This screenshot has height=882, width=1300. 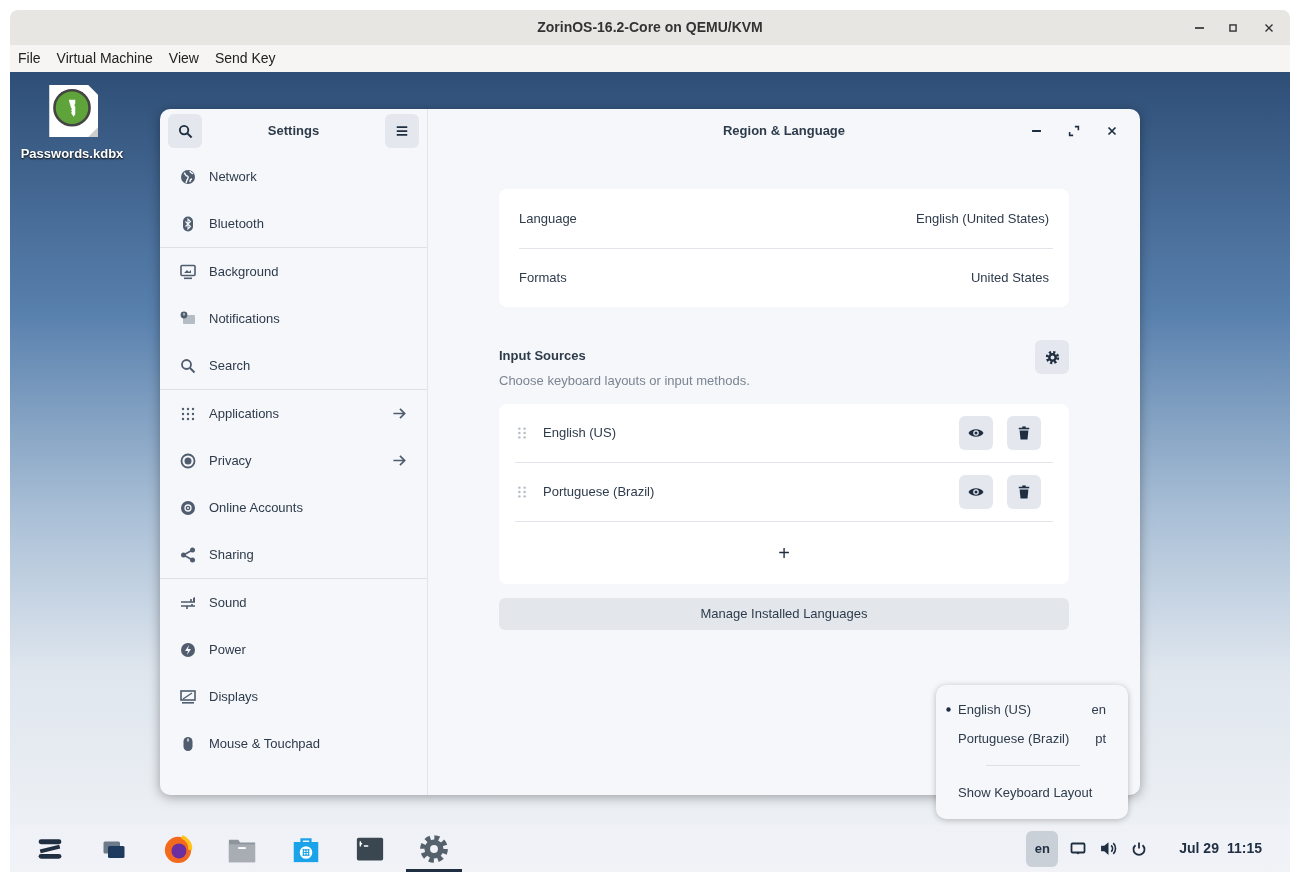 I want to click on setting-row: Language English (United States), so click(x=786, y=218).